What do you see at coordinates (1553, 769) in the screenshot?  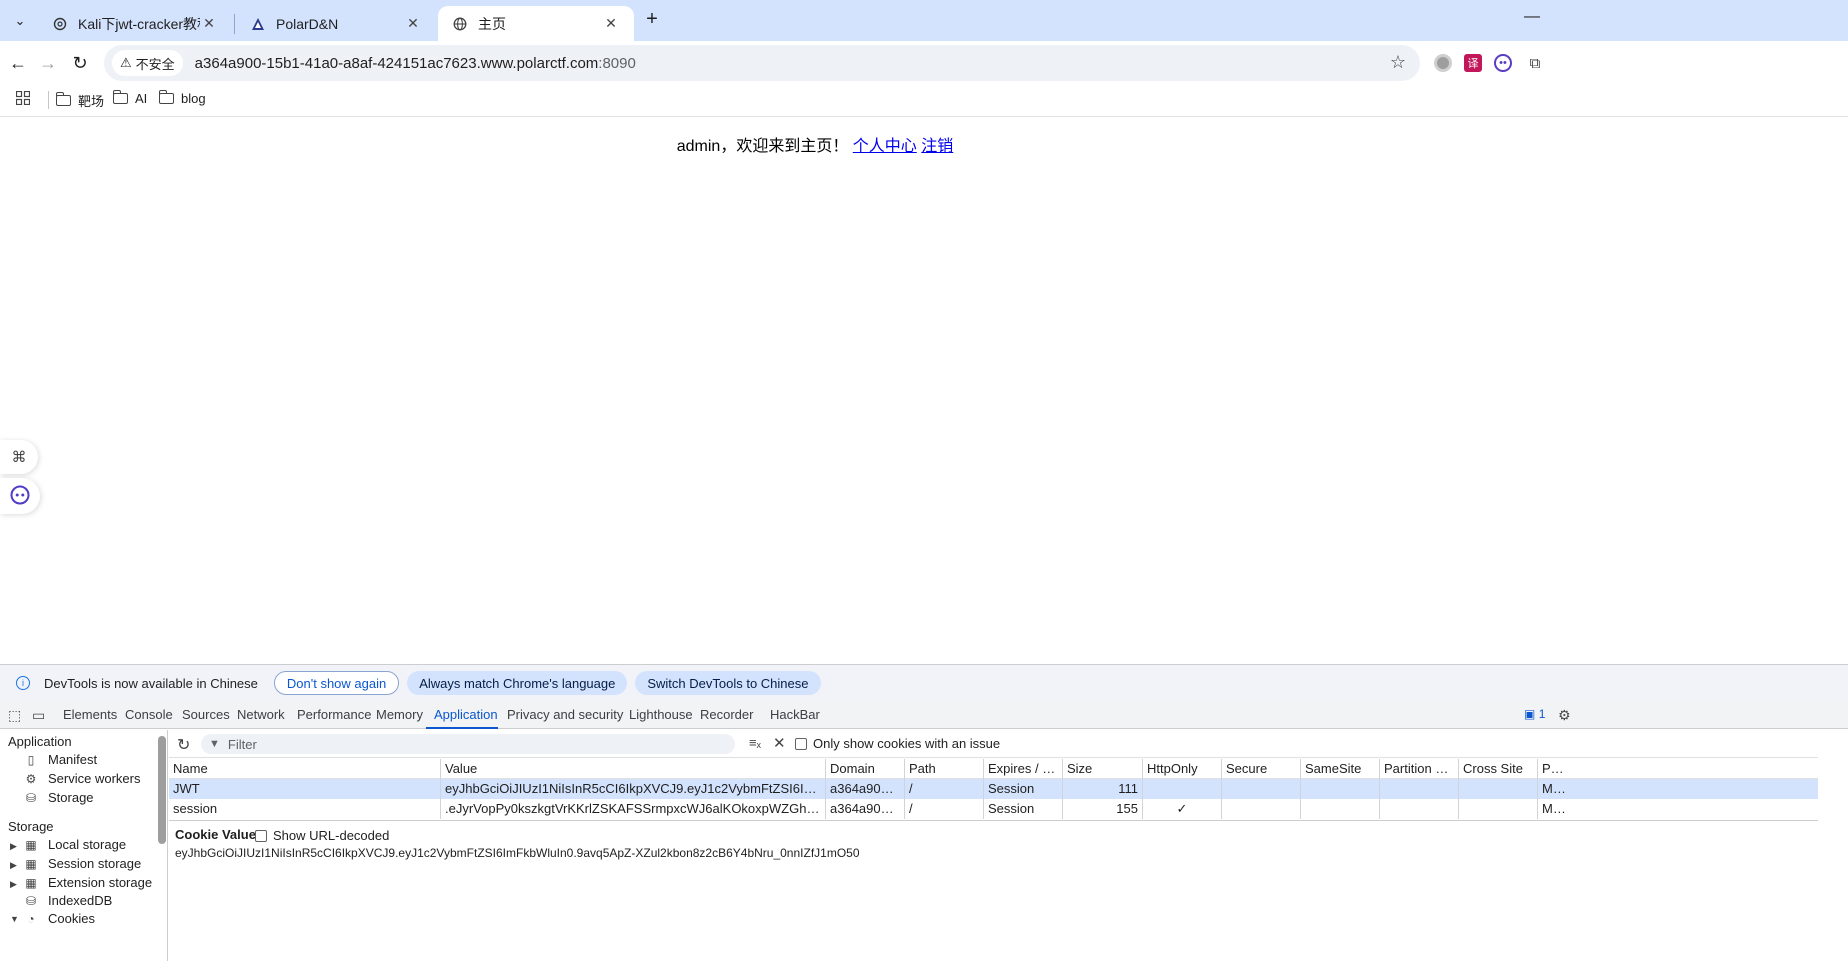 I see `column-header: Priori` at bounding box center [1553, 769].